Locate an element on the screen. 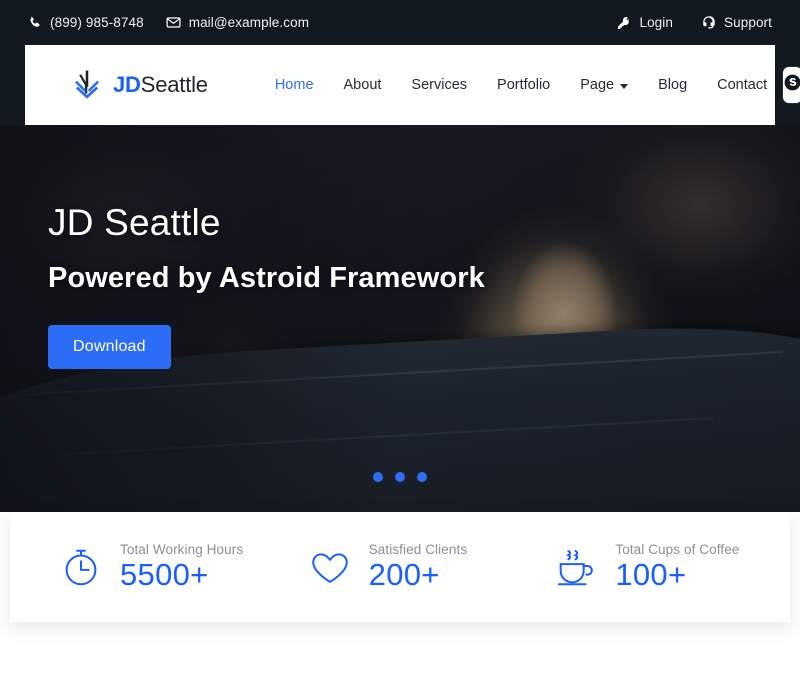  stat-label: Satisfied Clients is located at coordinates (418, 549).